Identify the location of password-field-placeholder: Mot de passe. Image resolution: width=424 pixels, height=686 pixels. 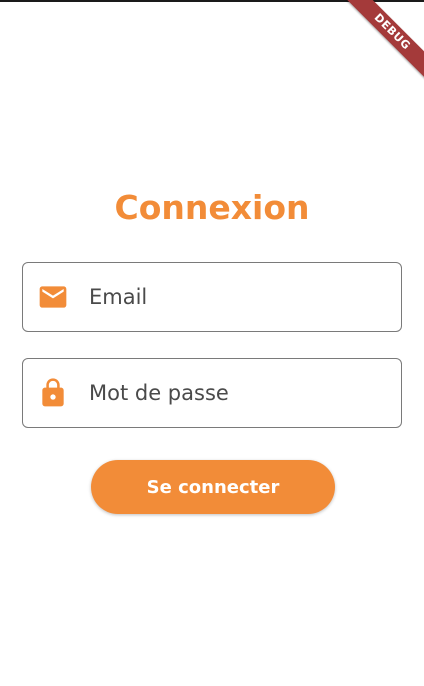
(159, 393).